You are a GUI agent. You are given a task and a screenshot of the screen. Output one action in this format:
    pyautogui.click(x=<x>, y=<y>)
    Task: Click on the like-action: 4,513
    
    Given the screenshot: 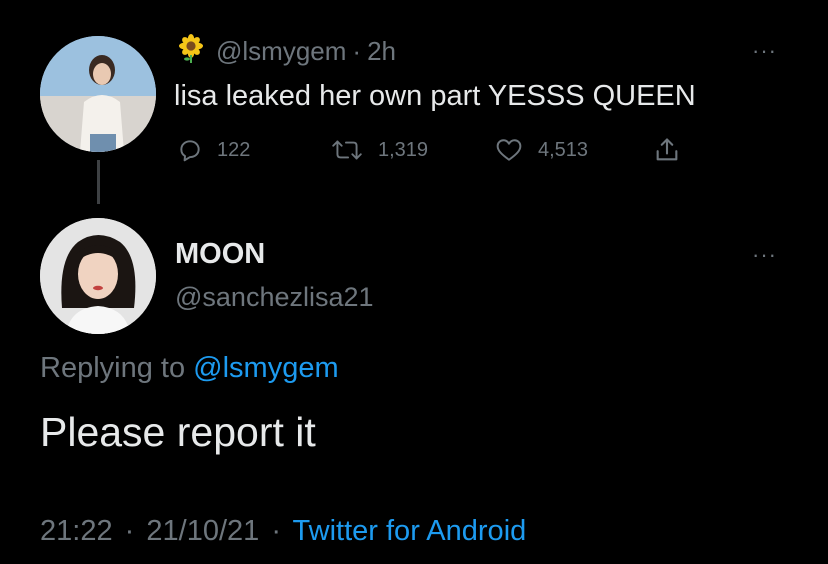 What is the action you would take?
    pyautogui.click(x=541, y=150)
    